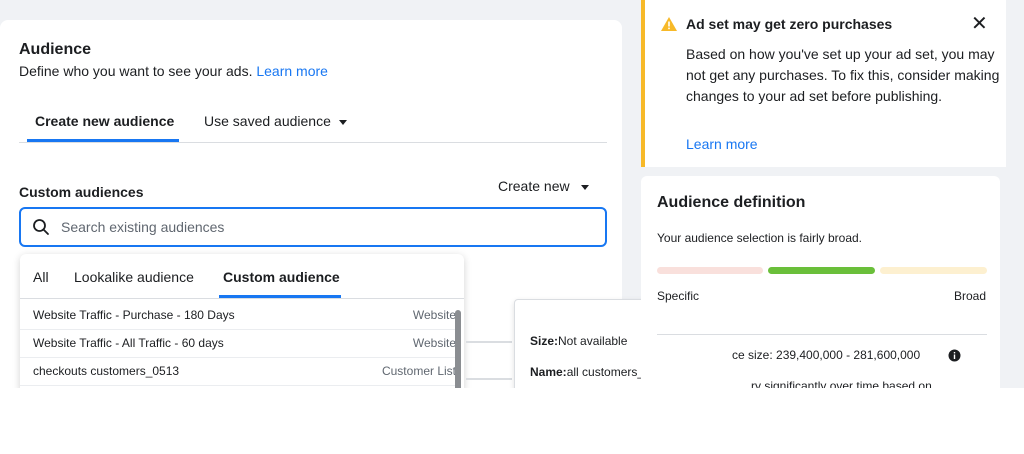 Image resolution: width=1024 pixels, height=454 pixels. I want to click on audience-title: Audience, so click(55, 49).